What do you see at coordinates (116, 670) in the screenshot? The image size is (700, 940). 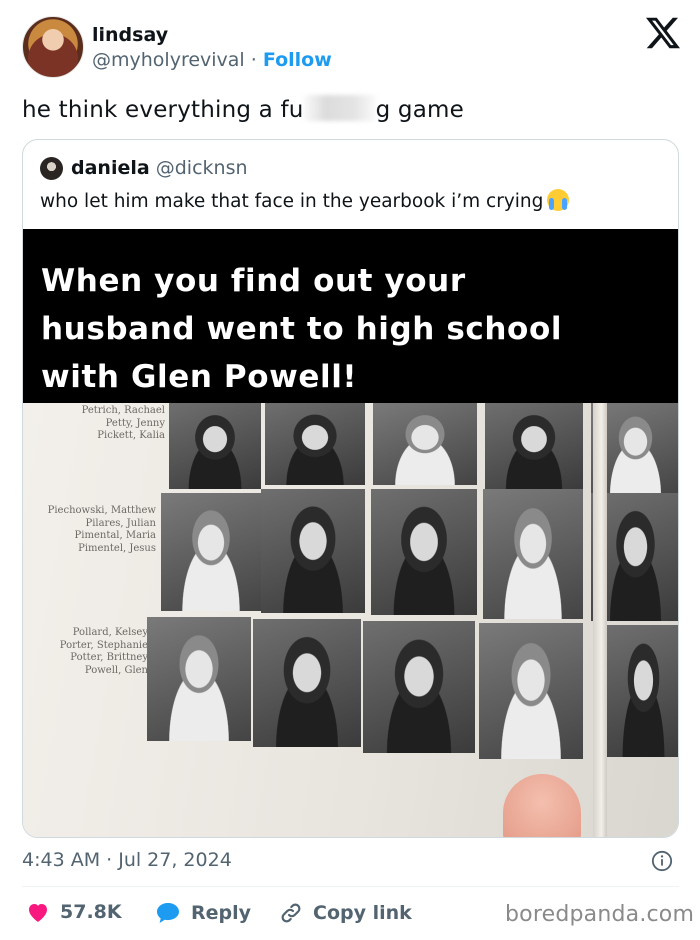 I see `yearbook-name: Powell, Glen` at bounding box center [116, 670].